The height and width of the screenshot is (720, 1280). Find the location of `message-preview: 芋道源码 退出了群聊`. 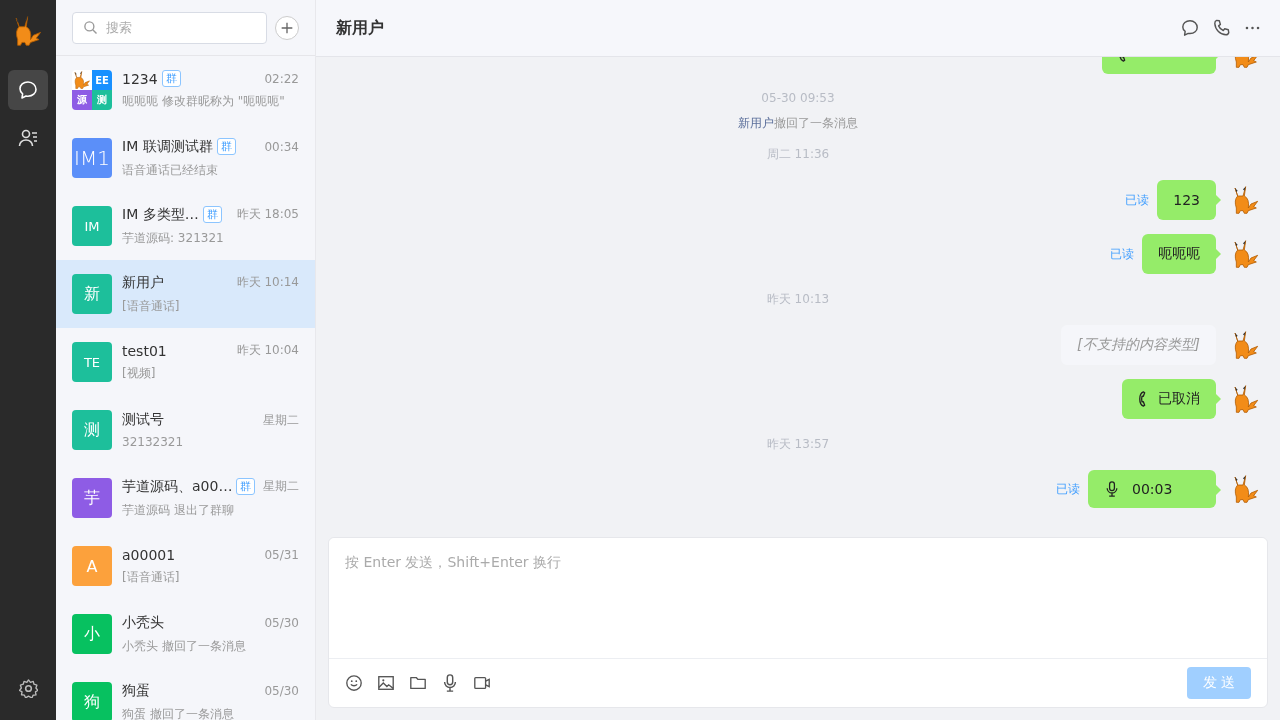

message-preview: 芋道源码 退出了群聊 is located at coordinates (178, 510).